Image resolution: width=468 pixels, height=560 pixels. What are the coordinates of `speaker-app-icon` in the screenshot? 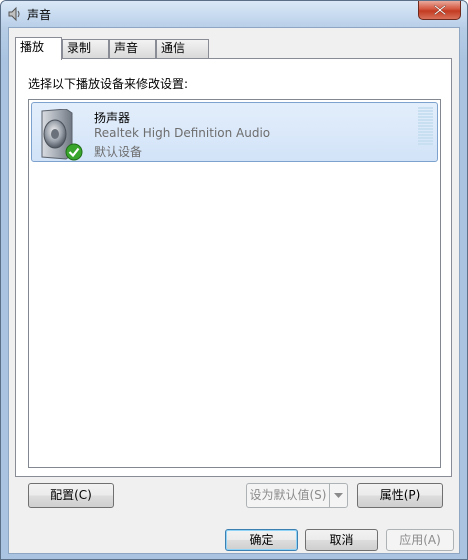 It's located at (14, 14).